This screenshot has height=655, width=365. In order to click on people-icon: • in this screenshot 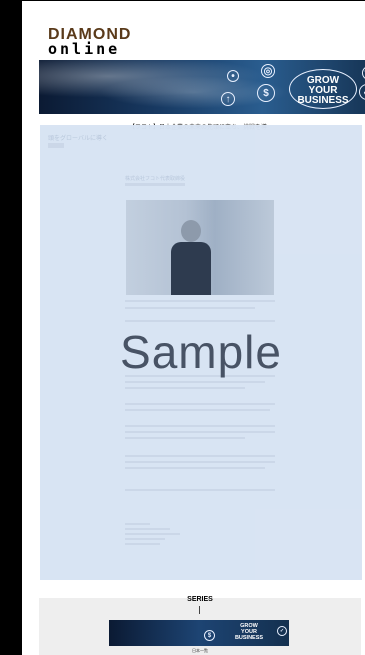, I will do `click(233, 76)`.